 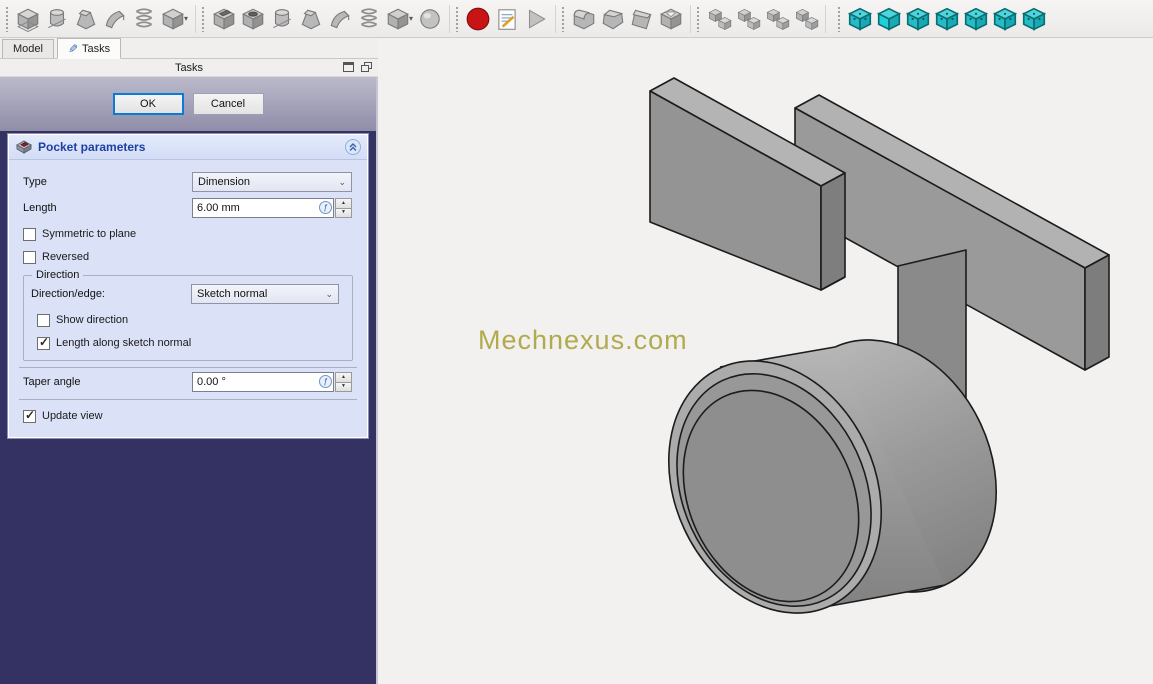 I want to click on length-along-label: Length along sketch normal, so click(x=124, y=343).